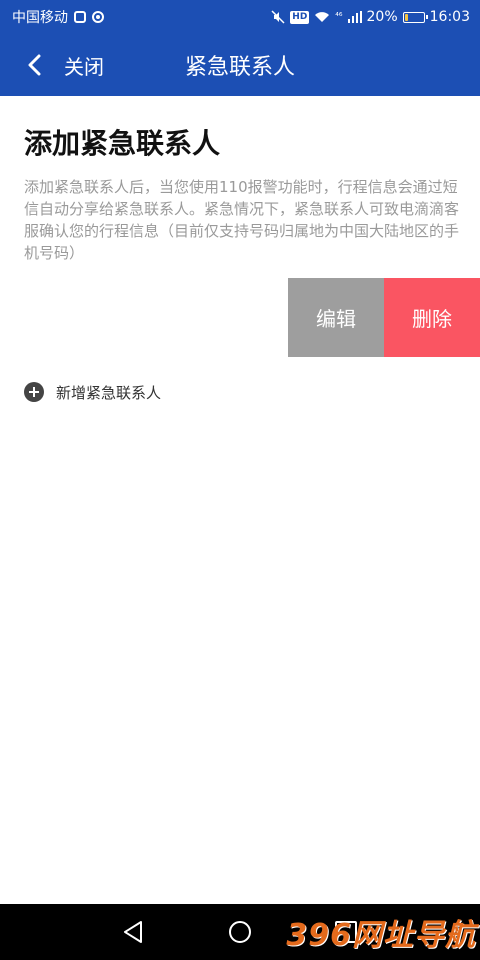 This screenshot has width=480, height=960. I want to click on battery-percent: 20%, so click(382, 17).